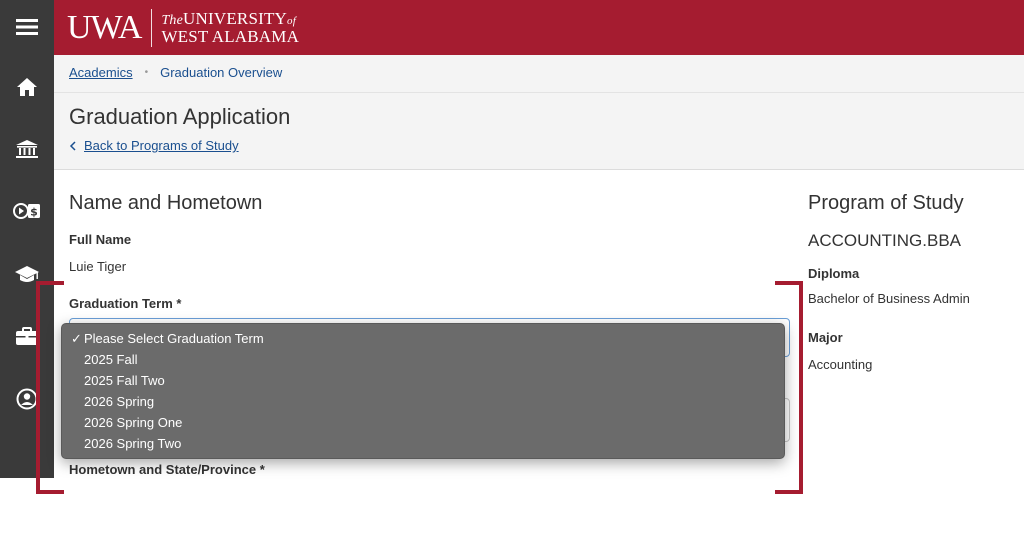 This screenshot has width=1024, height=533. Describe the element at coordinates (27, 399) in the screenshot. I see `user-circle-icon` at that location.